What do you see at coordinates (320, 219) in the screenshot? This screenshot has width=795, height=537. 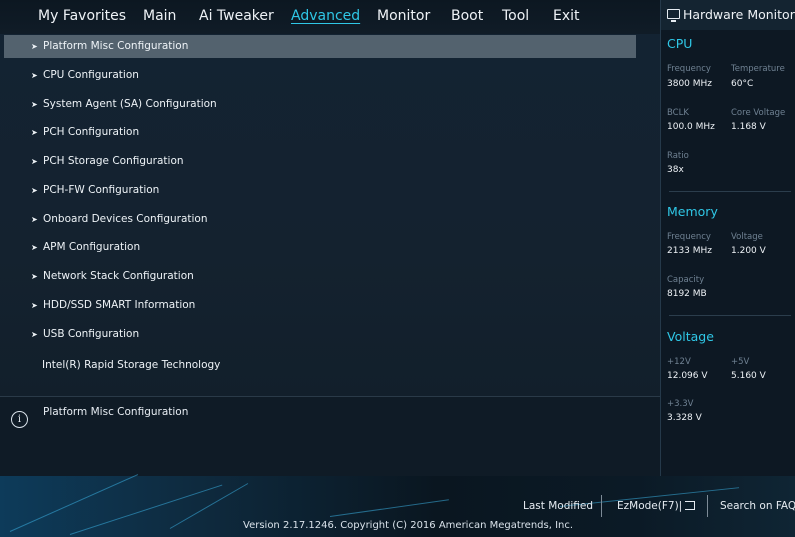 I see `menu-item-onboard-devices: ➤ Onboard Devices Configuration` at bounding box center [320, 219].